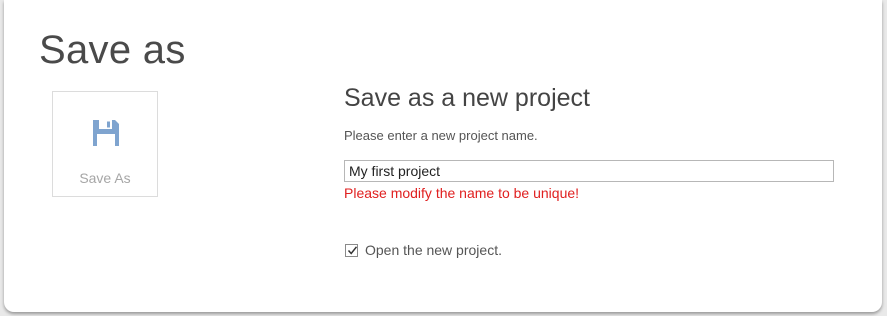 This screenshot has width=887, height=316. I want to click on open-new-project-checkbox, so click(351, 250).